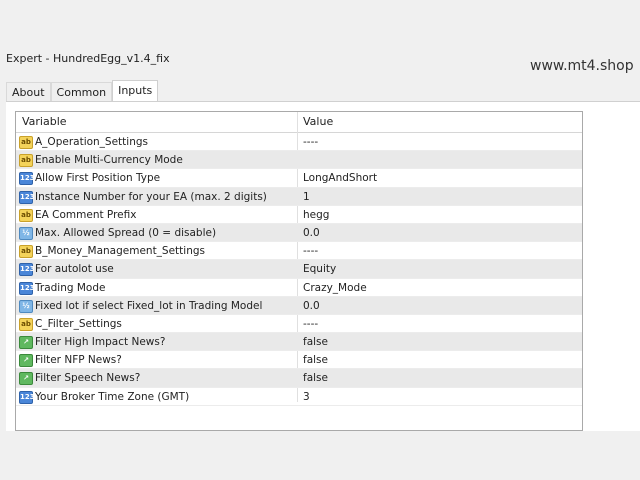  I want to click on table-row: ab B_Money_Management_Settings ----, so click(299, 251).